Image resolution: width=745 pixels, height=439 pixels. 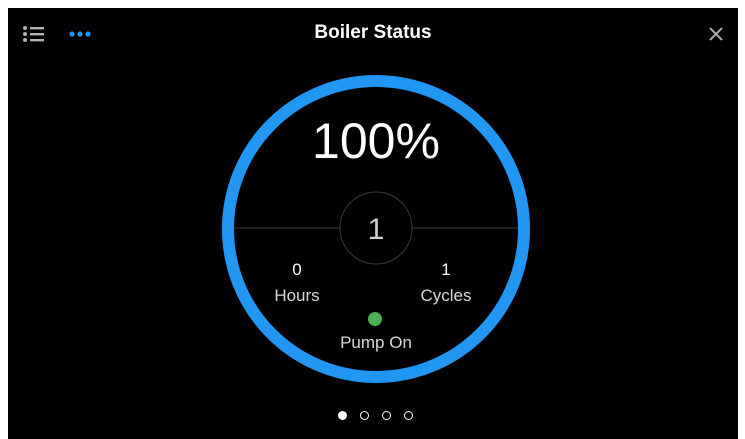 What do you see at coordinates (446, 269) in the screenshot?
I see `cycles-value: 1` at bounding box center [446, 269].